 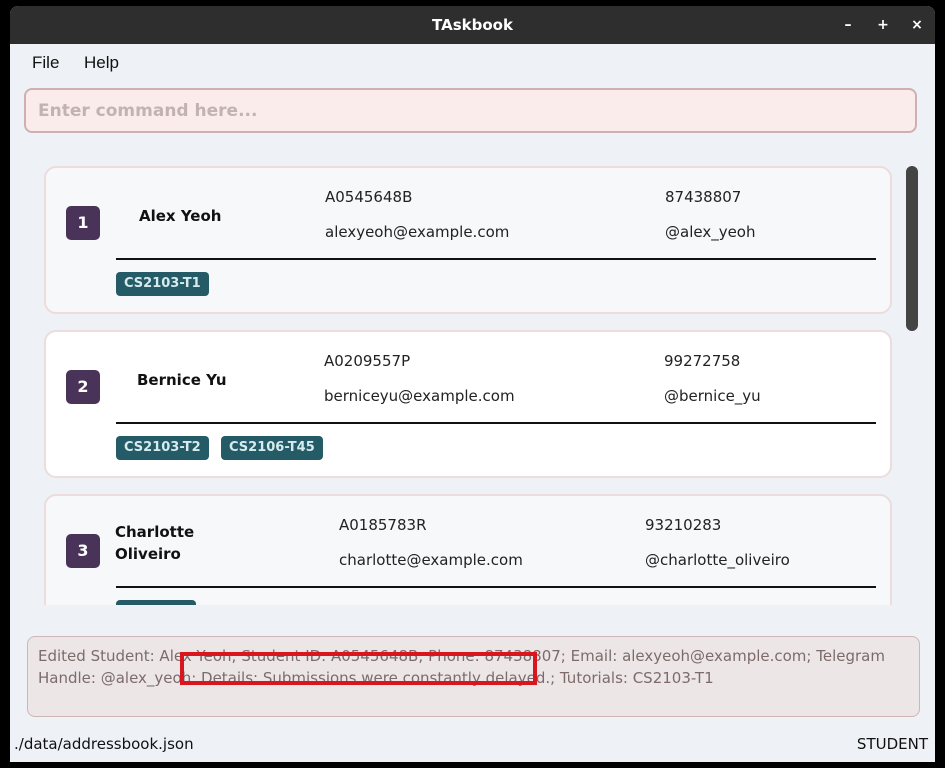 I want to click on window-title: TAskbook, so click(x=472, y=25).